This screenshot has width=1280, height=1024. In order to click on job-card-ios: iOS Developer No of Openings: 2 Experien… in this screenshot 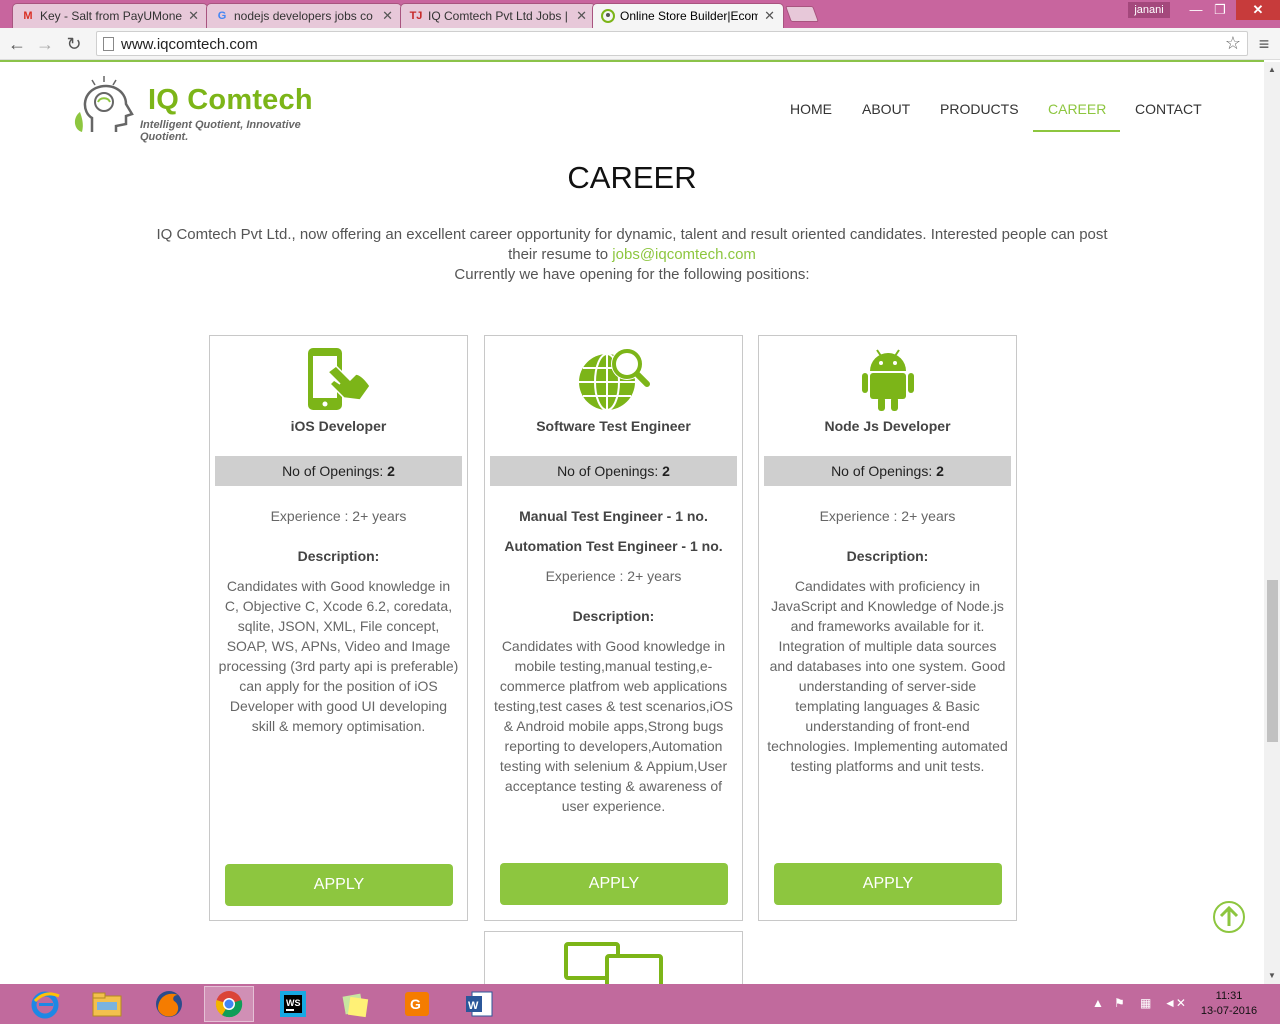, I will do `click(338, 628)`.